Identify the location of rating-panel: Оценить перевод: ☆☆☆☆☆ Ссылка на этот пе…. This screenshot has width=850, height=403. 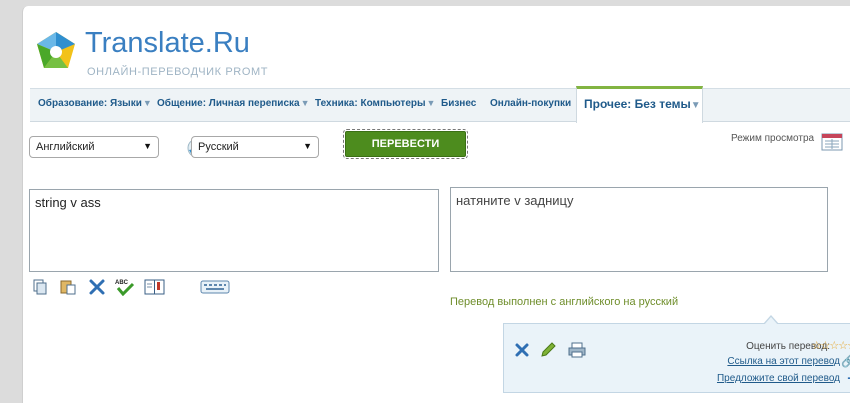
(676, 358).